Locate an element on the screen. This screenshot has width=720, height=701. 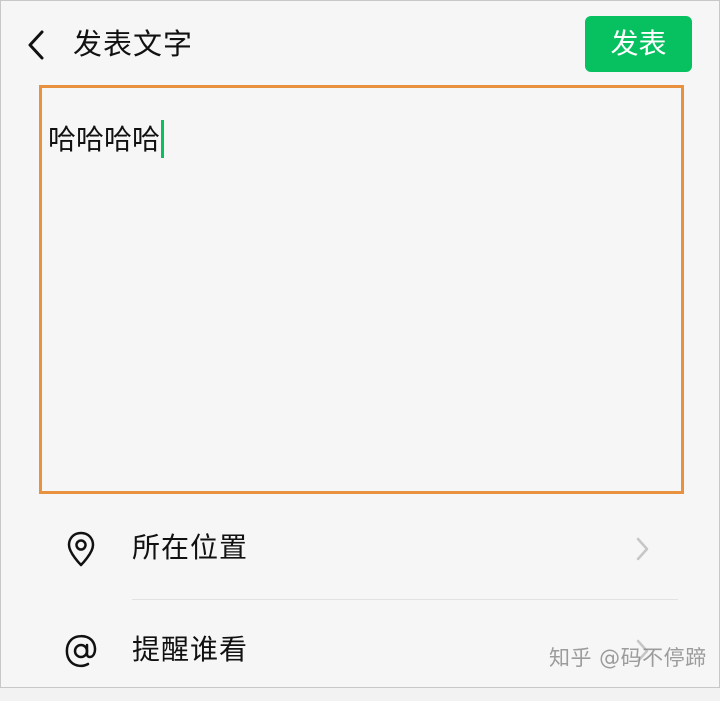
back-icon is located at coordinates (38, 45).